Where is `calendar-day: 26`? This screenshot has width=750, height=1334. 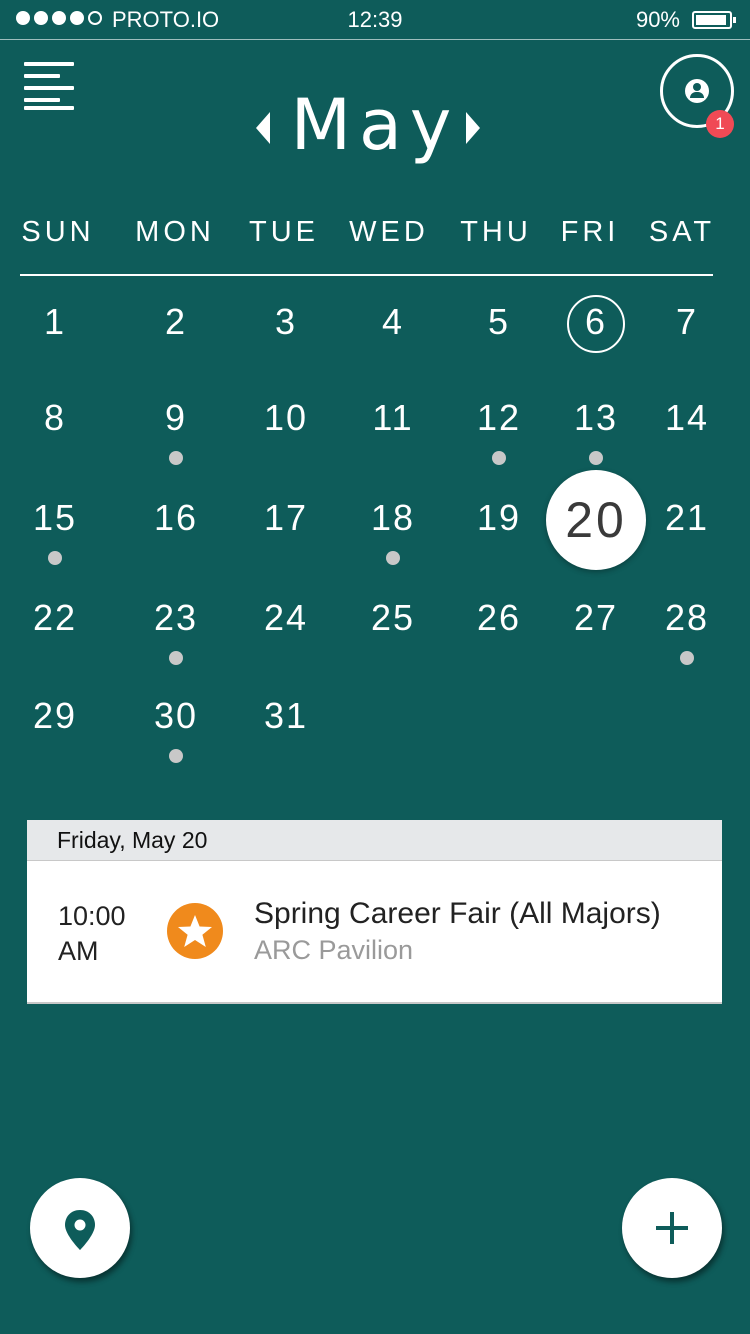
calendar-day: 26 is located at coordinates (499, 618).